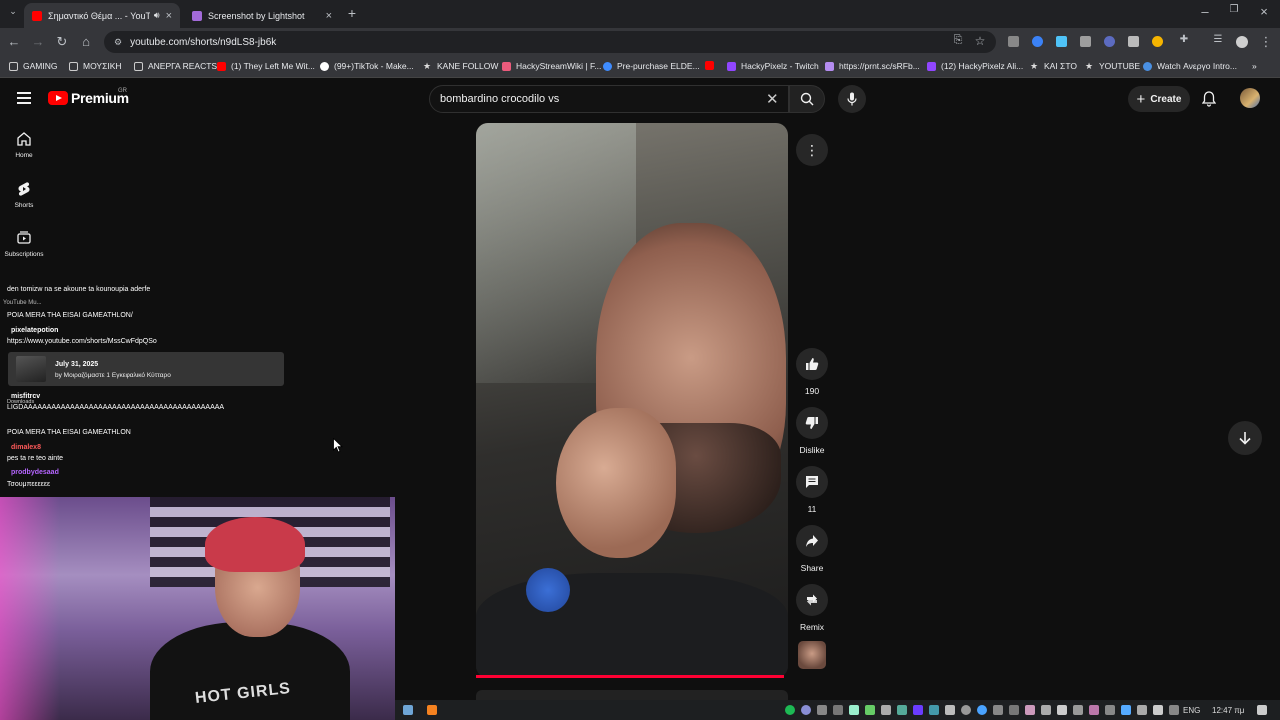 This screenshot has height=720, width=1280. Describe the element at coordinates (157, 15) in the screenshot. I see `speaker-icon: 🔊︎` at that location.